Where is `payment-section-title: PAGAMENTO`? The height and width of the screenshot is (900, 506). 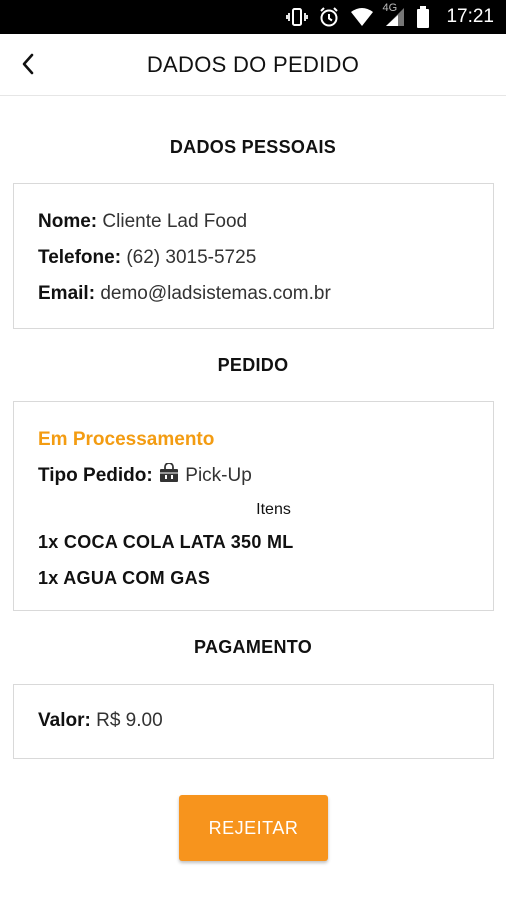
payment-section-title: PAGAMENTO is located at coordinates (253, 647).